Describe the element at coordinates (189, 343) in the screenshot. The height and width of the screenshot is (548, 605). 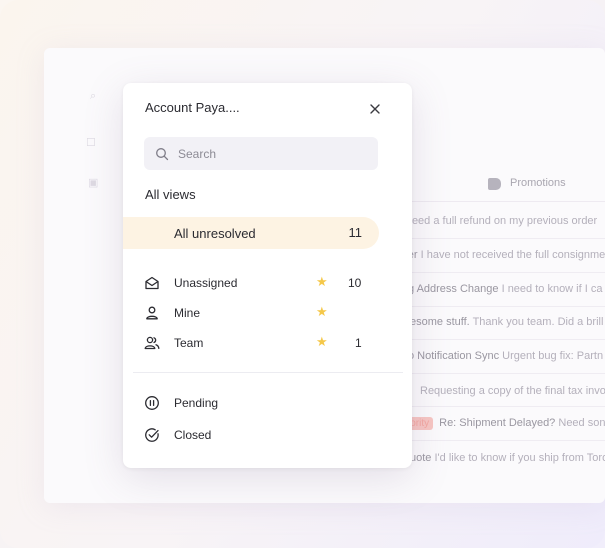
I see `view-label: Team` at that location.